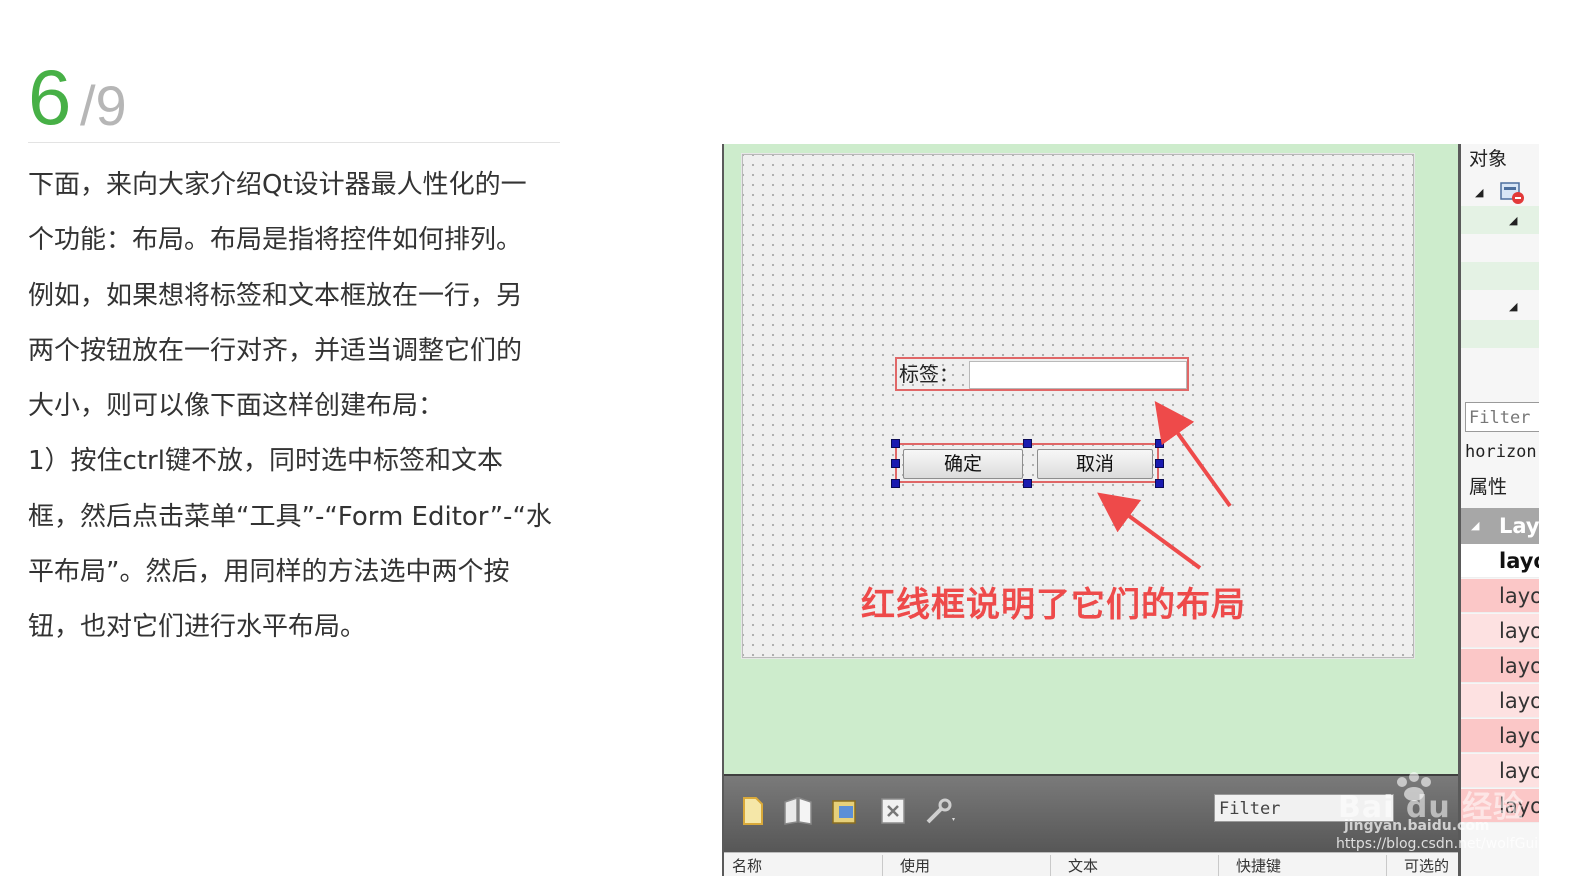  I want to click on form-label: 标签：, so click(929, 374).